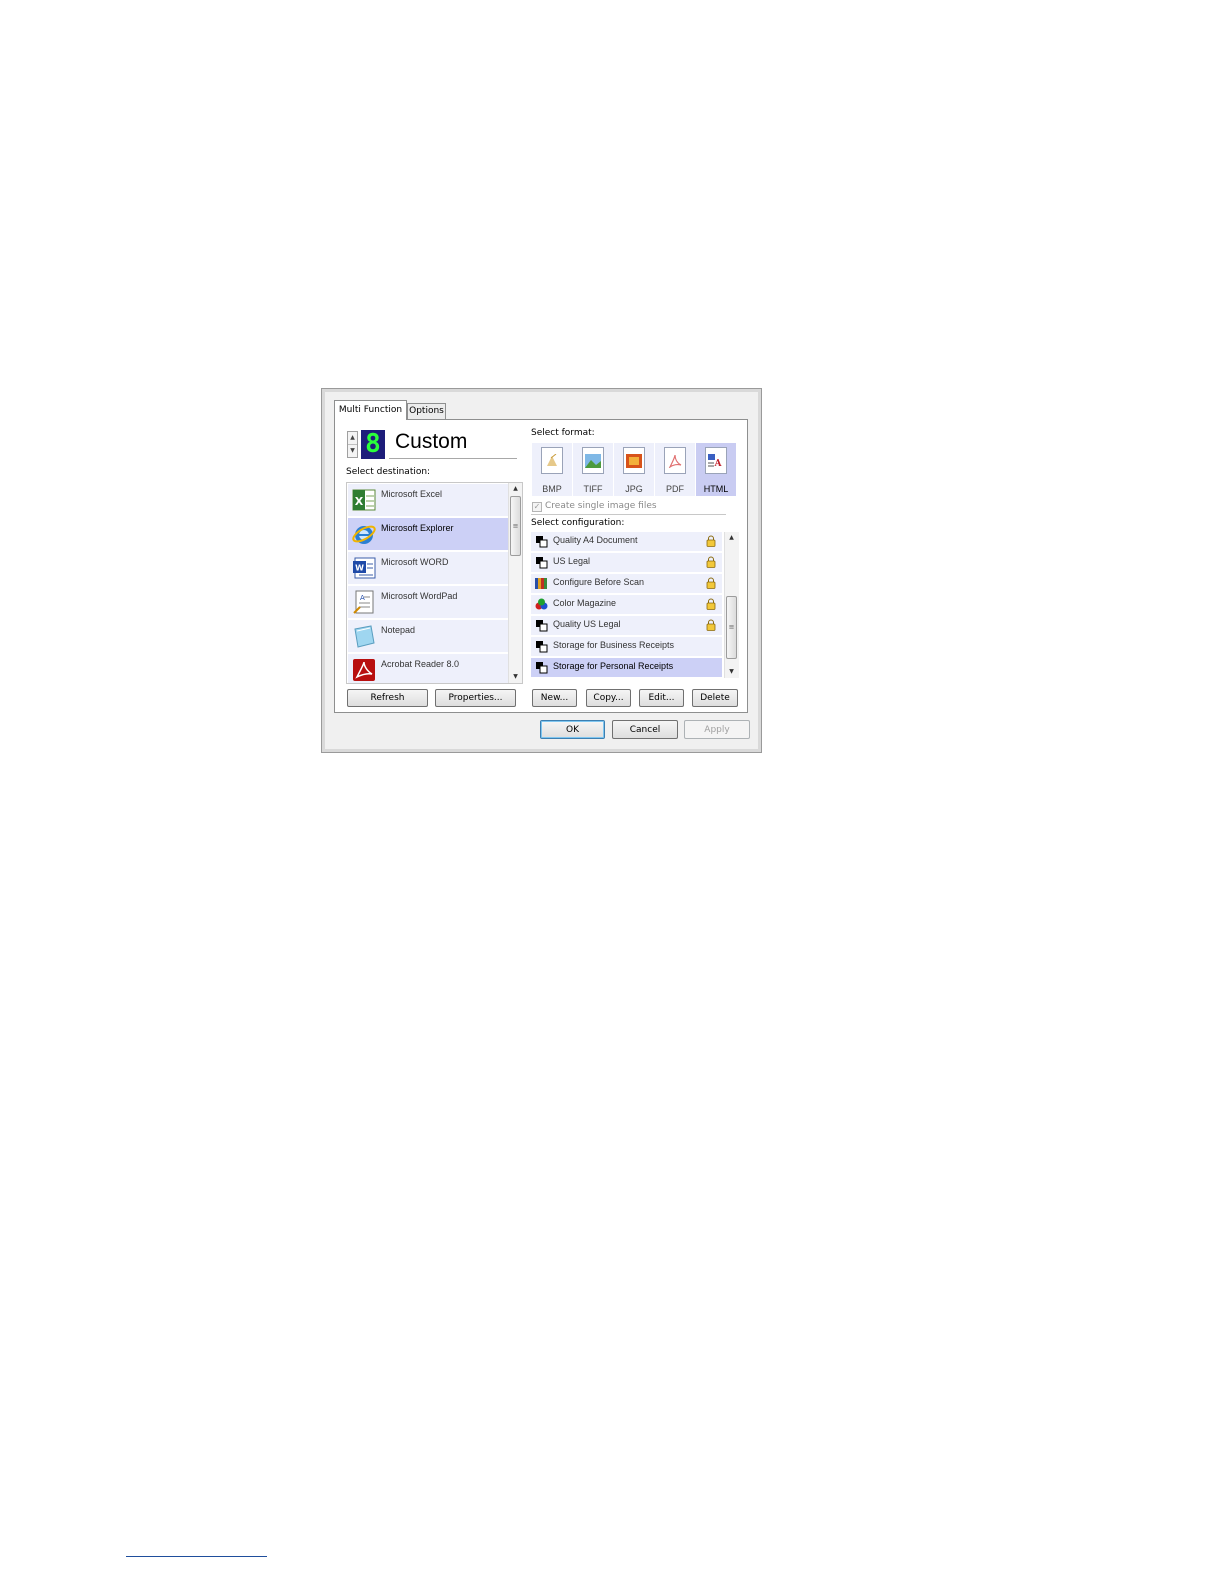 The image size is (1224, 1584). What do you see at coordinates (388, 472) in the screenshot?
I see `select-destination-label: Select destination:` at bounding box center [388, 472].